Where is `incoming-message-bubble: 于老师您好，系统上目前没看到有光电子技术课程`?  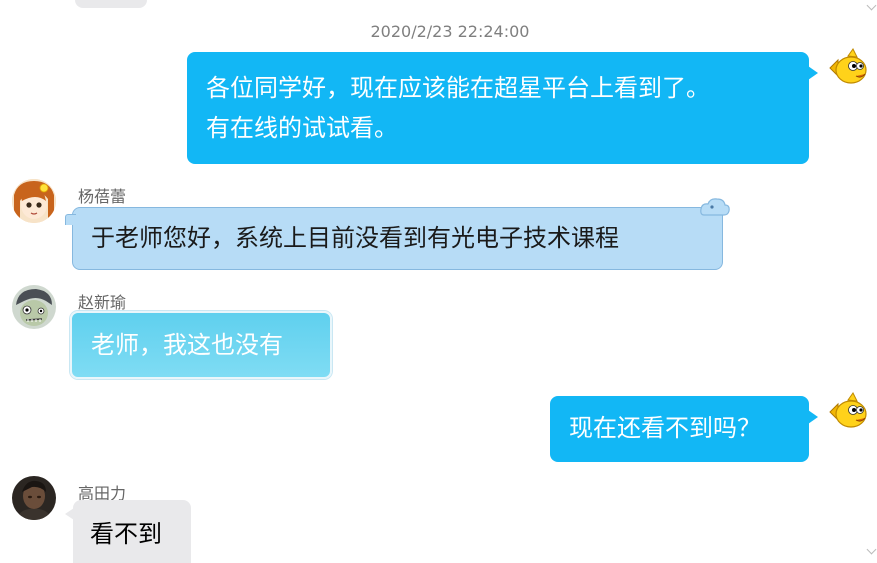 incoming-message-bubble: 于老师您好，系统上目前没看到有光电子技术课程 is located at coordinates (394, 238).